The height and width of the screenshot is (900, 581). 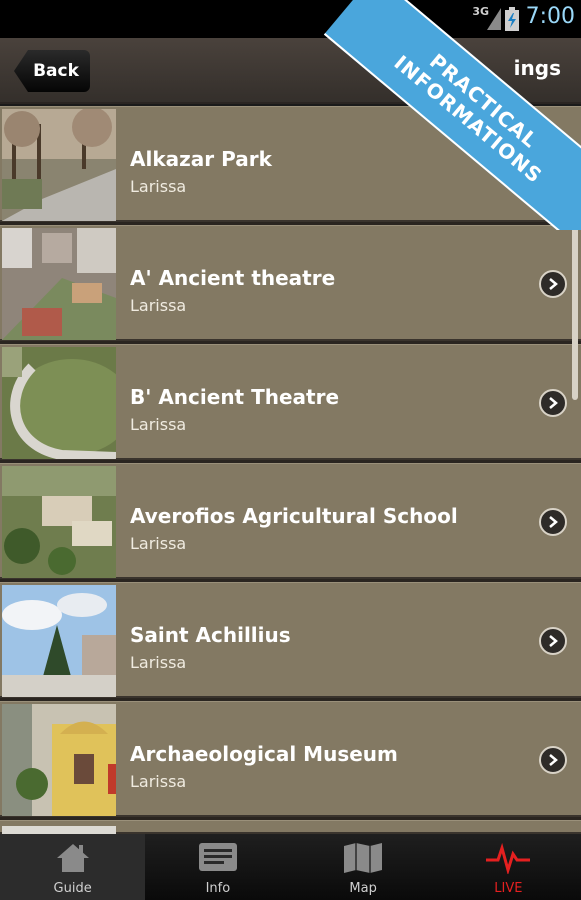 I want to click on item-title: Alkazar Park, so click(x=201, y=159).